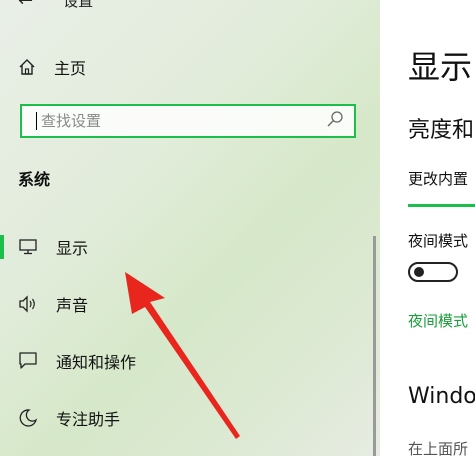  I want to click on search-icon, so click(335, 121).